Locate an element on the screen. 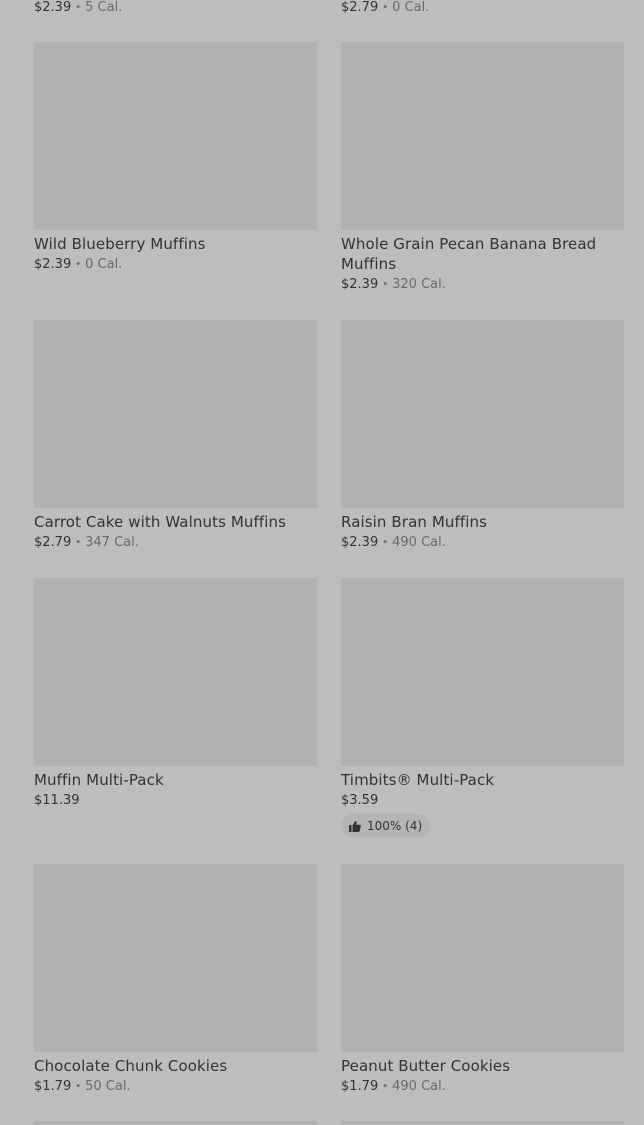 Image resolution: width=644 pixels, height=1125 pixels. menu-item-card: Chocolate Chunk Cookies $1.79 • 50 Cal. is located at coordinates (175, 980).